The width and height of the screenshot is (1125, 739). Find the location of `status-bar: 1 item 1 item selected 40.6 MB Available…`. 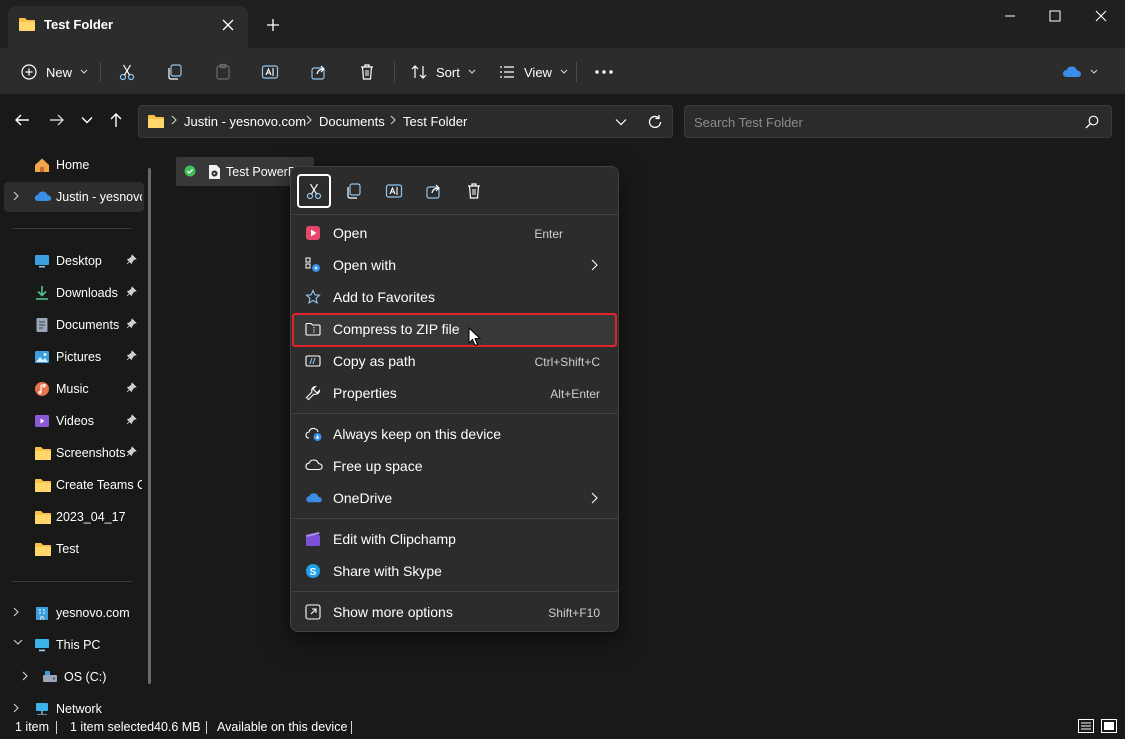

status-bar: 1 item 1 item selected 40.6 MB Available… is located at coordinates (562, 727).